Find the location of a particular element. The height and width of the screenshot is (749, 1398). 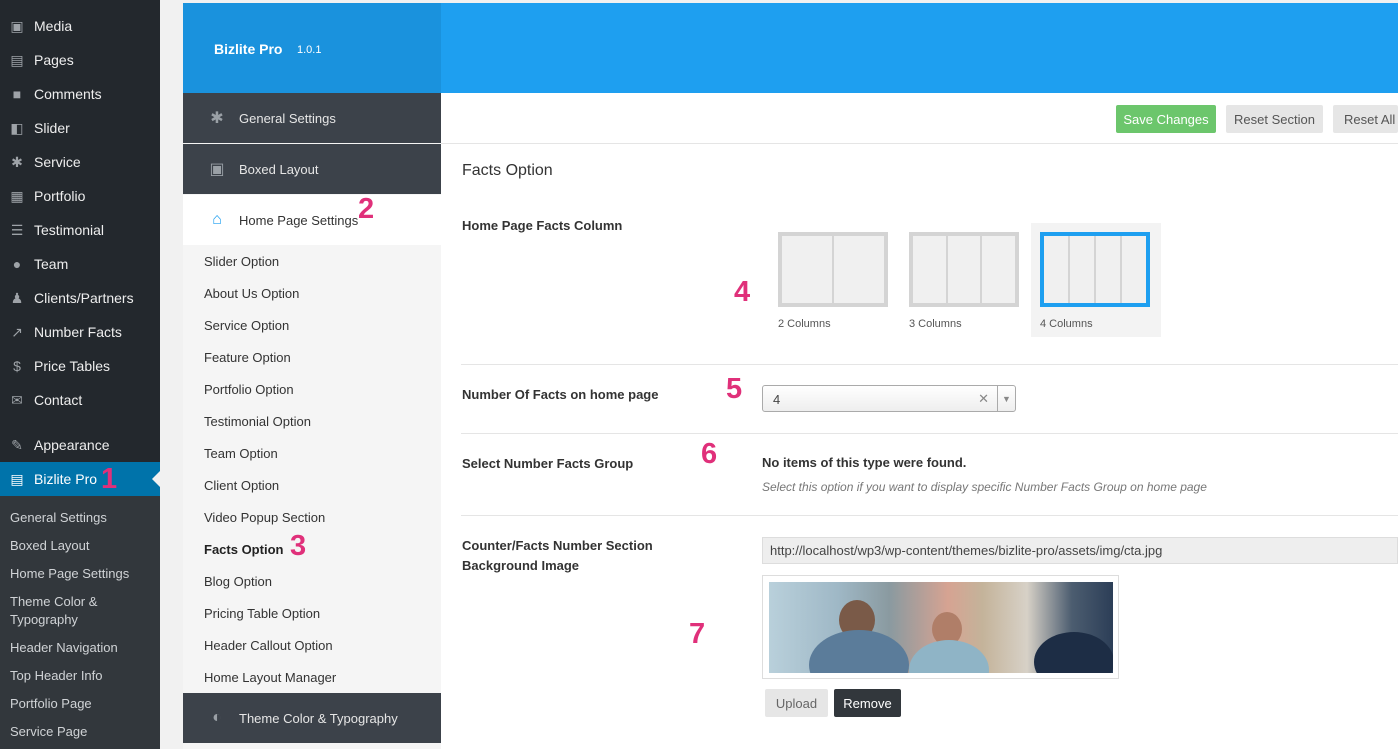

wp-menu-bizlite-pro: ▤ Bizlite Pro is located at coordinates (80, 479).